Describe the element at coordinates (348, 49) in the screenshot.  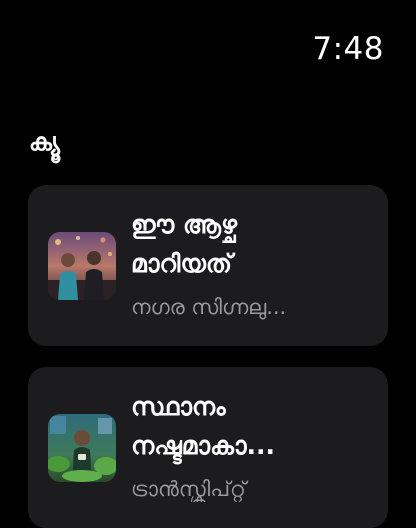
I see `status-clock: 7:48` at that location.